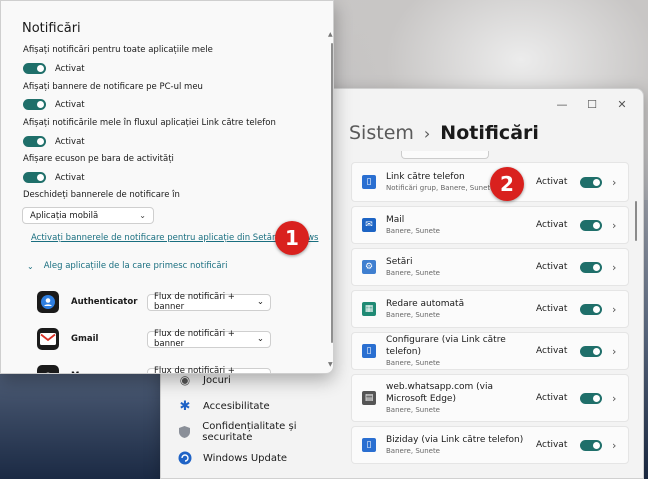  I want to click on accessibility-icon: ✱, so click(185, 406).